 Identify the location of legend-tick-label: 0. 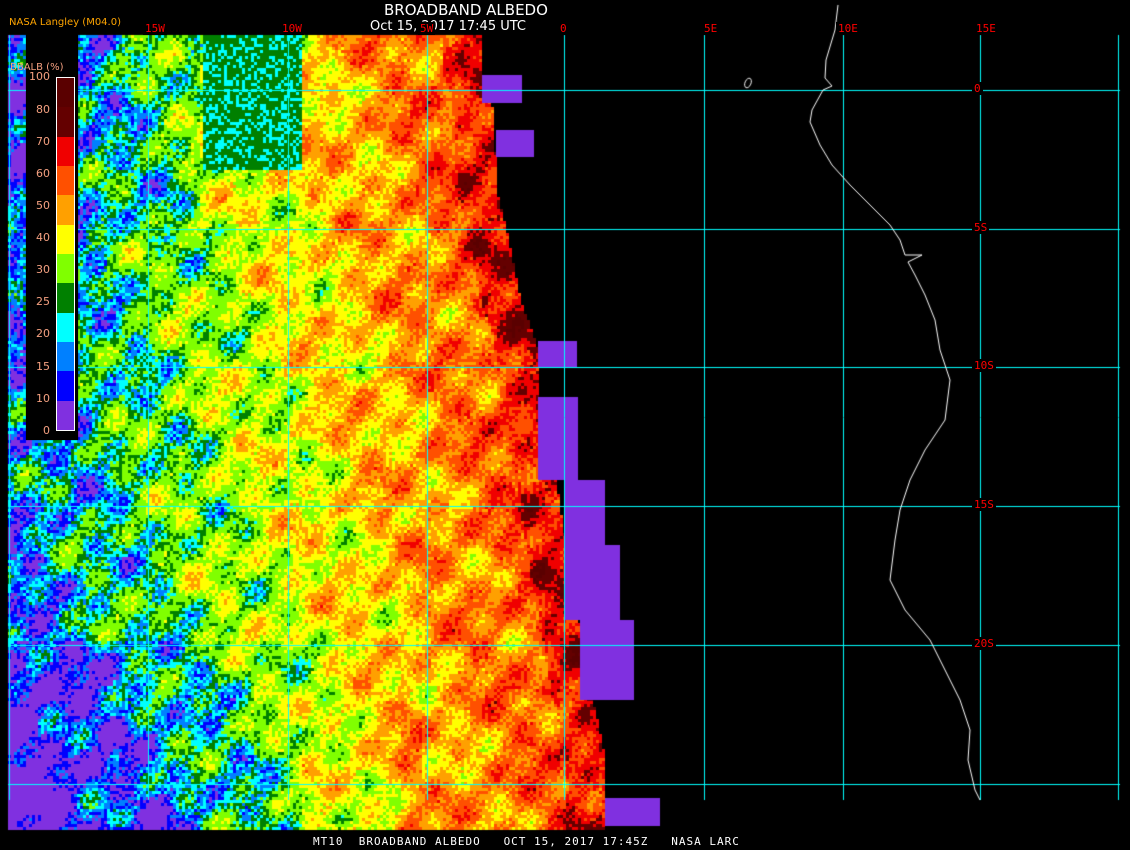
(46, 430).